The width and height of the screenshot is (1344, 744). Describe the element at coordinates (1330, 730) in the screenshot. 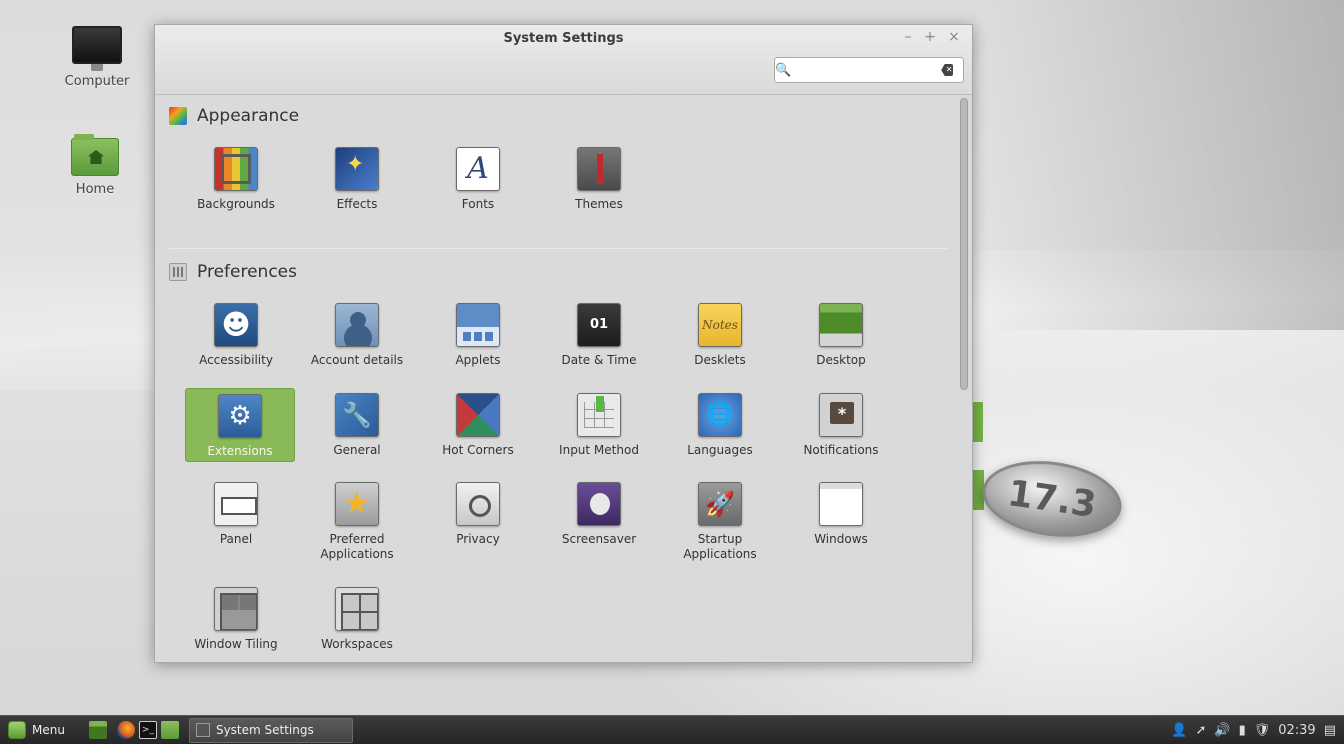

I see `workspace-switcher-icon: ▤` at that location.